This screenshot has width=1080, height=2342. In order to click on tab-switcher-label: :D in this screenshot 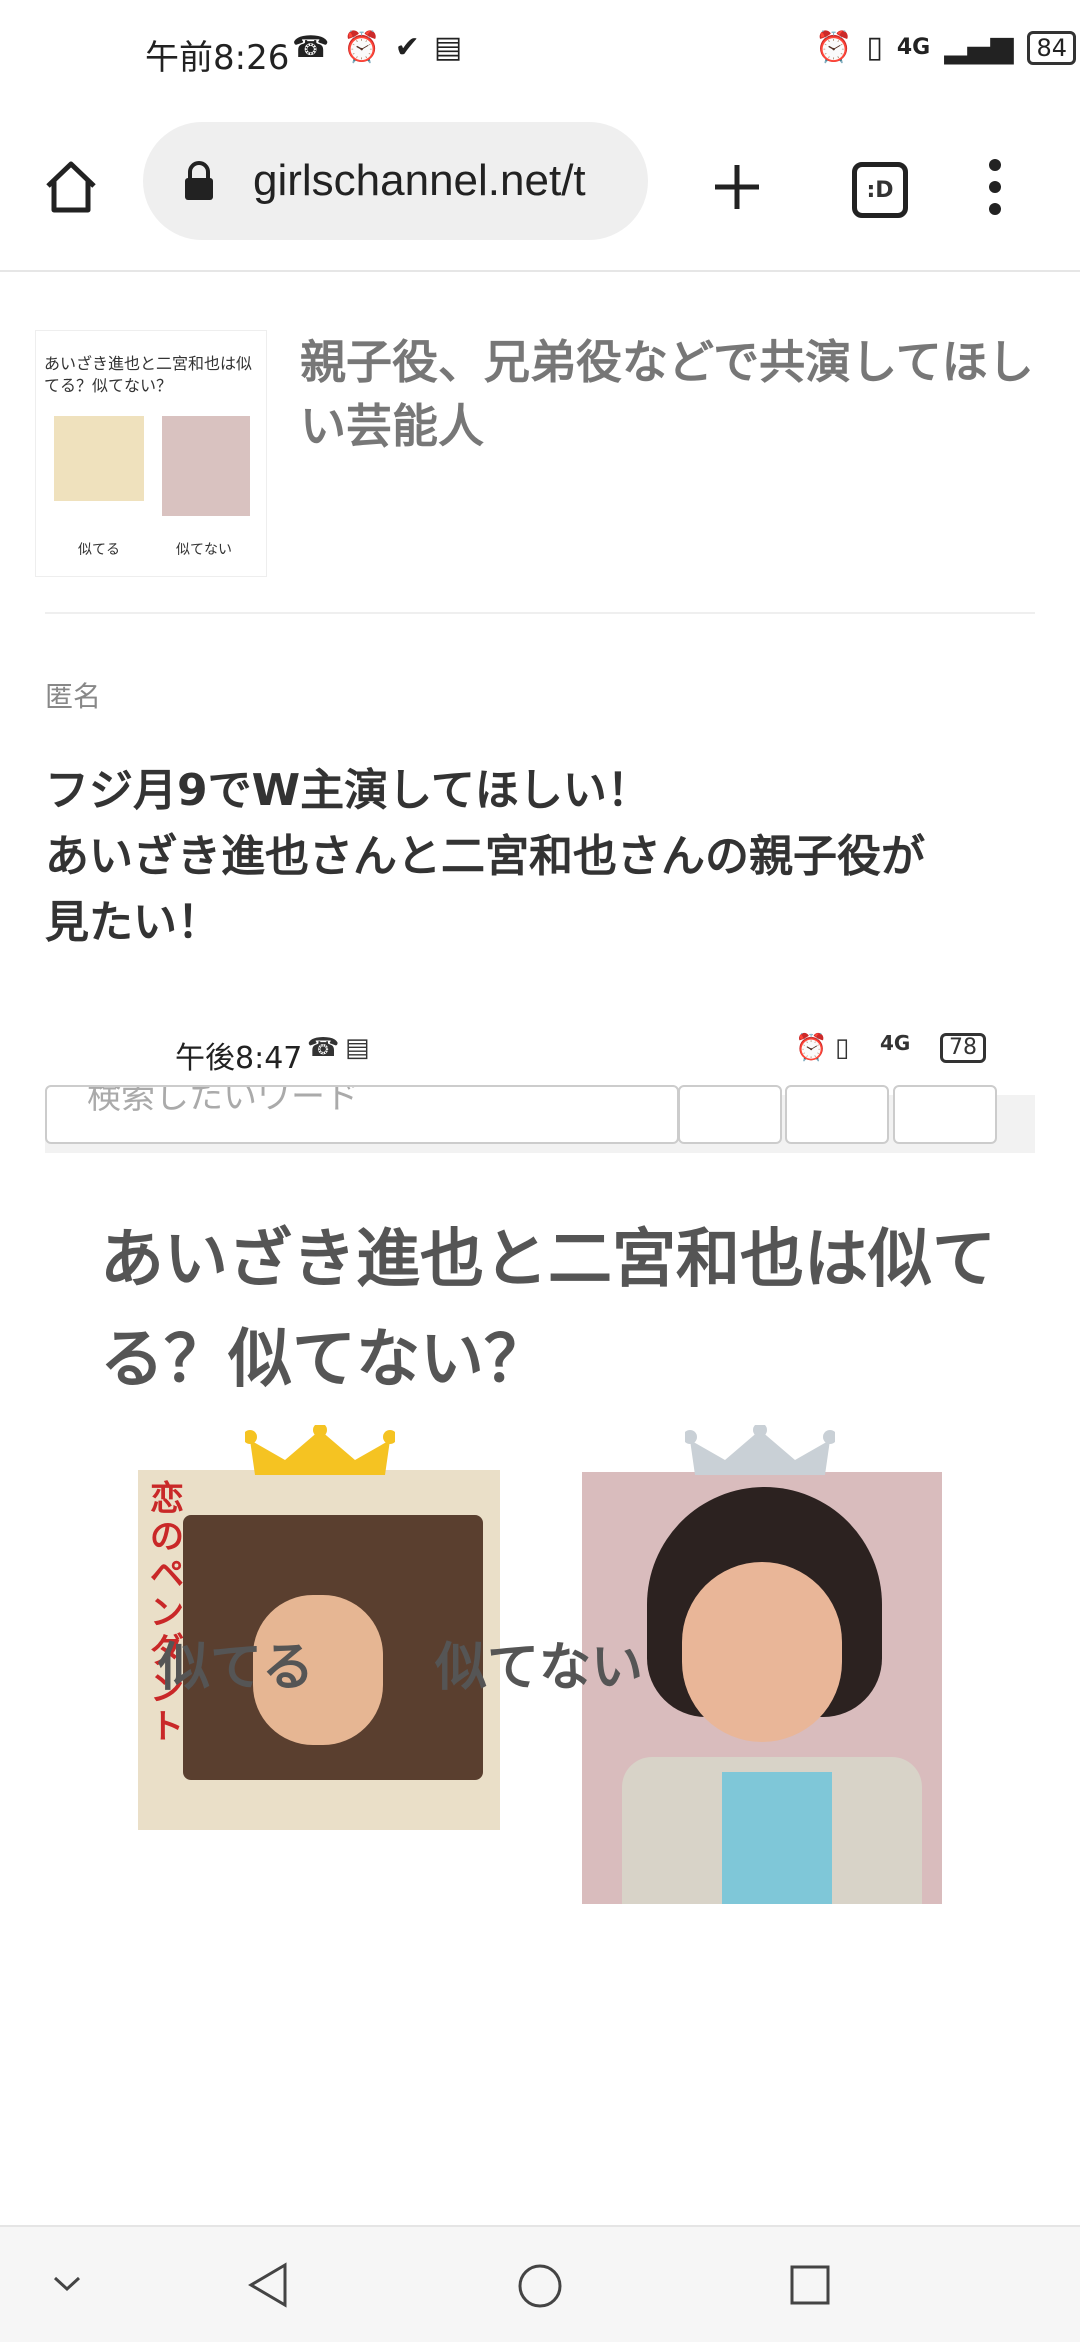, I will do `click(880, 190)`.